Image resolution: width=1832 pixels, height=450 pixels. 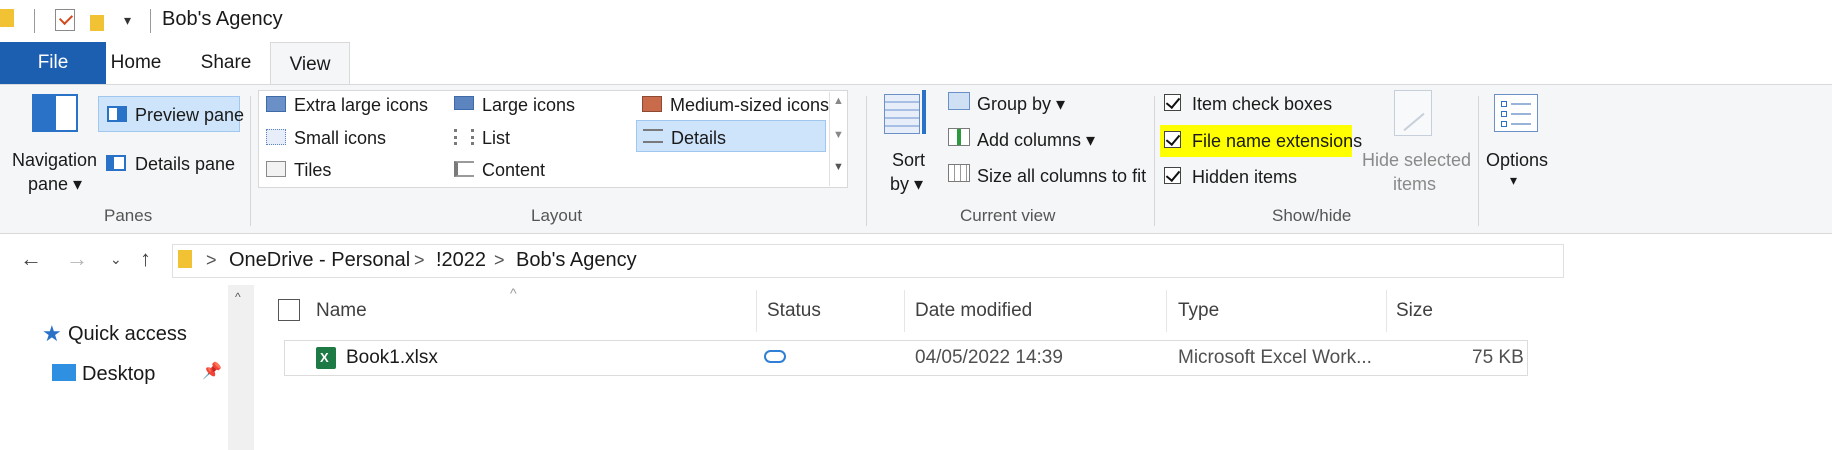 I want to click on group-label-layout: Layout, so click(x=557, y=215).